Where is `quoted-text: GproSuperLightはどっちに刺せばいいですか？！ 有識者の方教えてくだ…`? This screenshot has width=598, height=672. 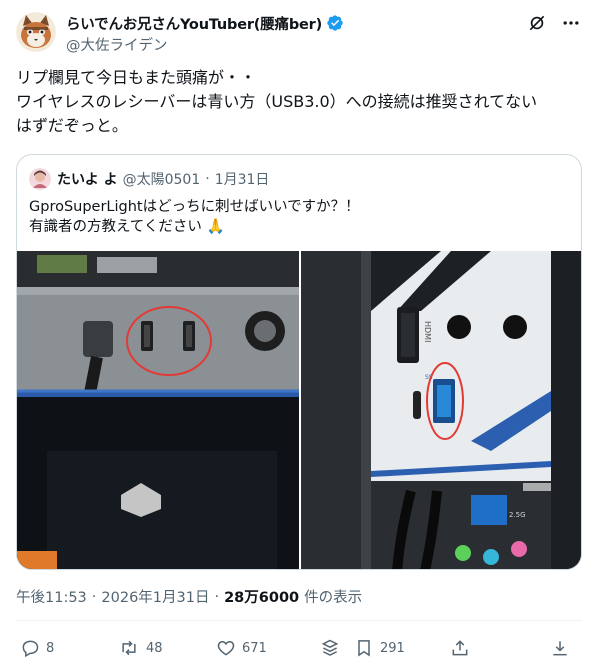
quoted-text: GproSuperLightはどっちに刺せばいいですか？！ 有識者の方教えてくだ… is located at coordinates (194, 217).